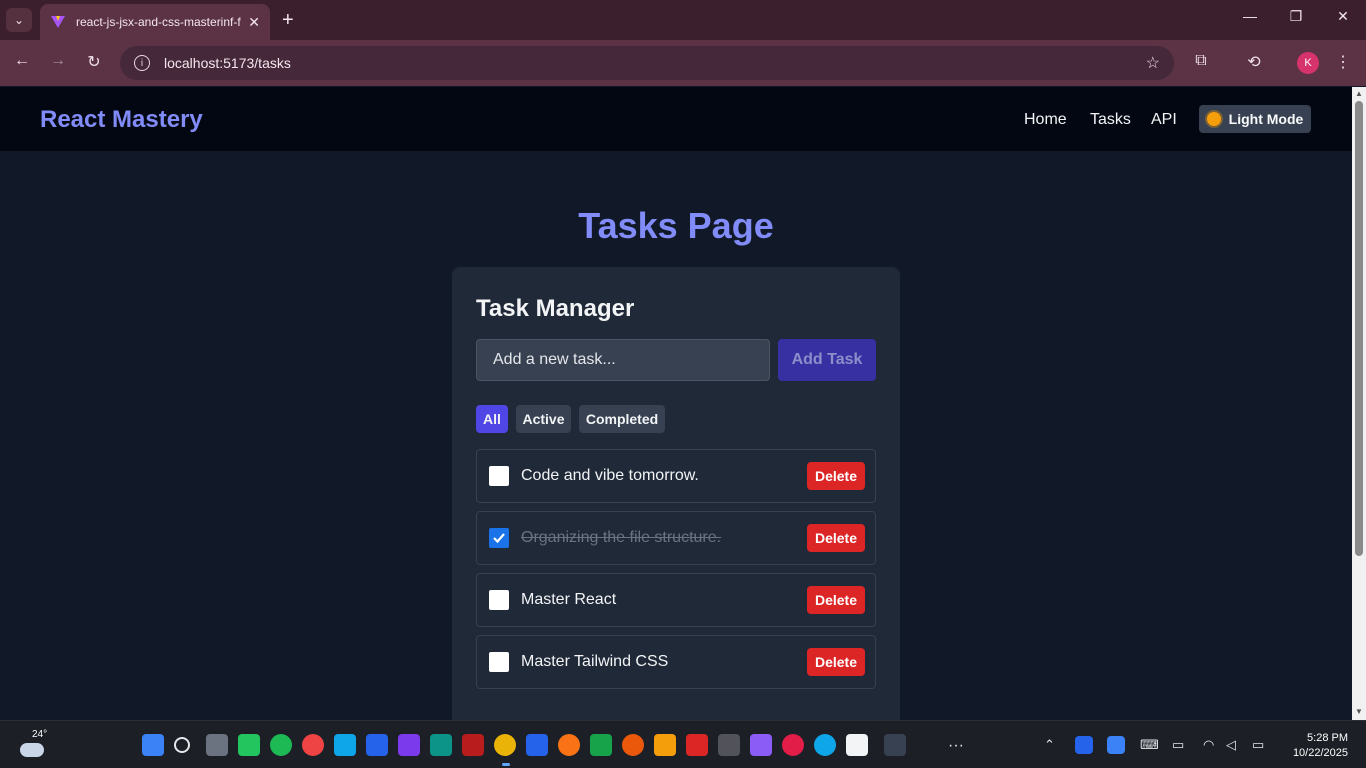  I want to click on browser-toolbar: ← → ↻ i localhost:5173/tasks ☆ ⧉ ⟲ ⋮, so click(683, 63).